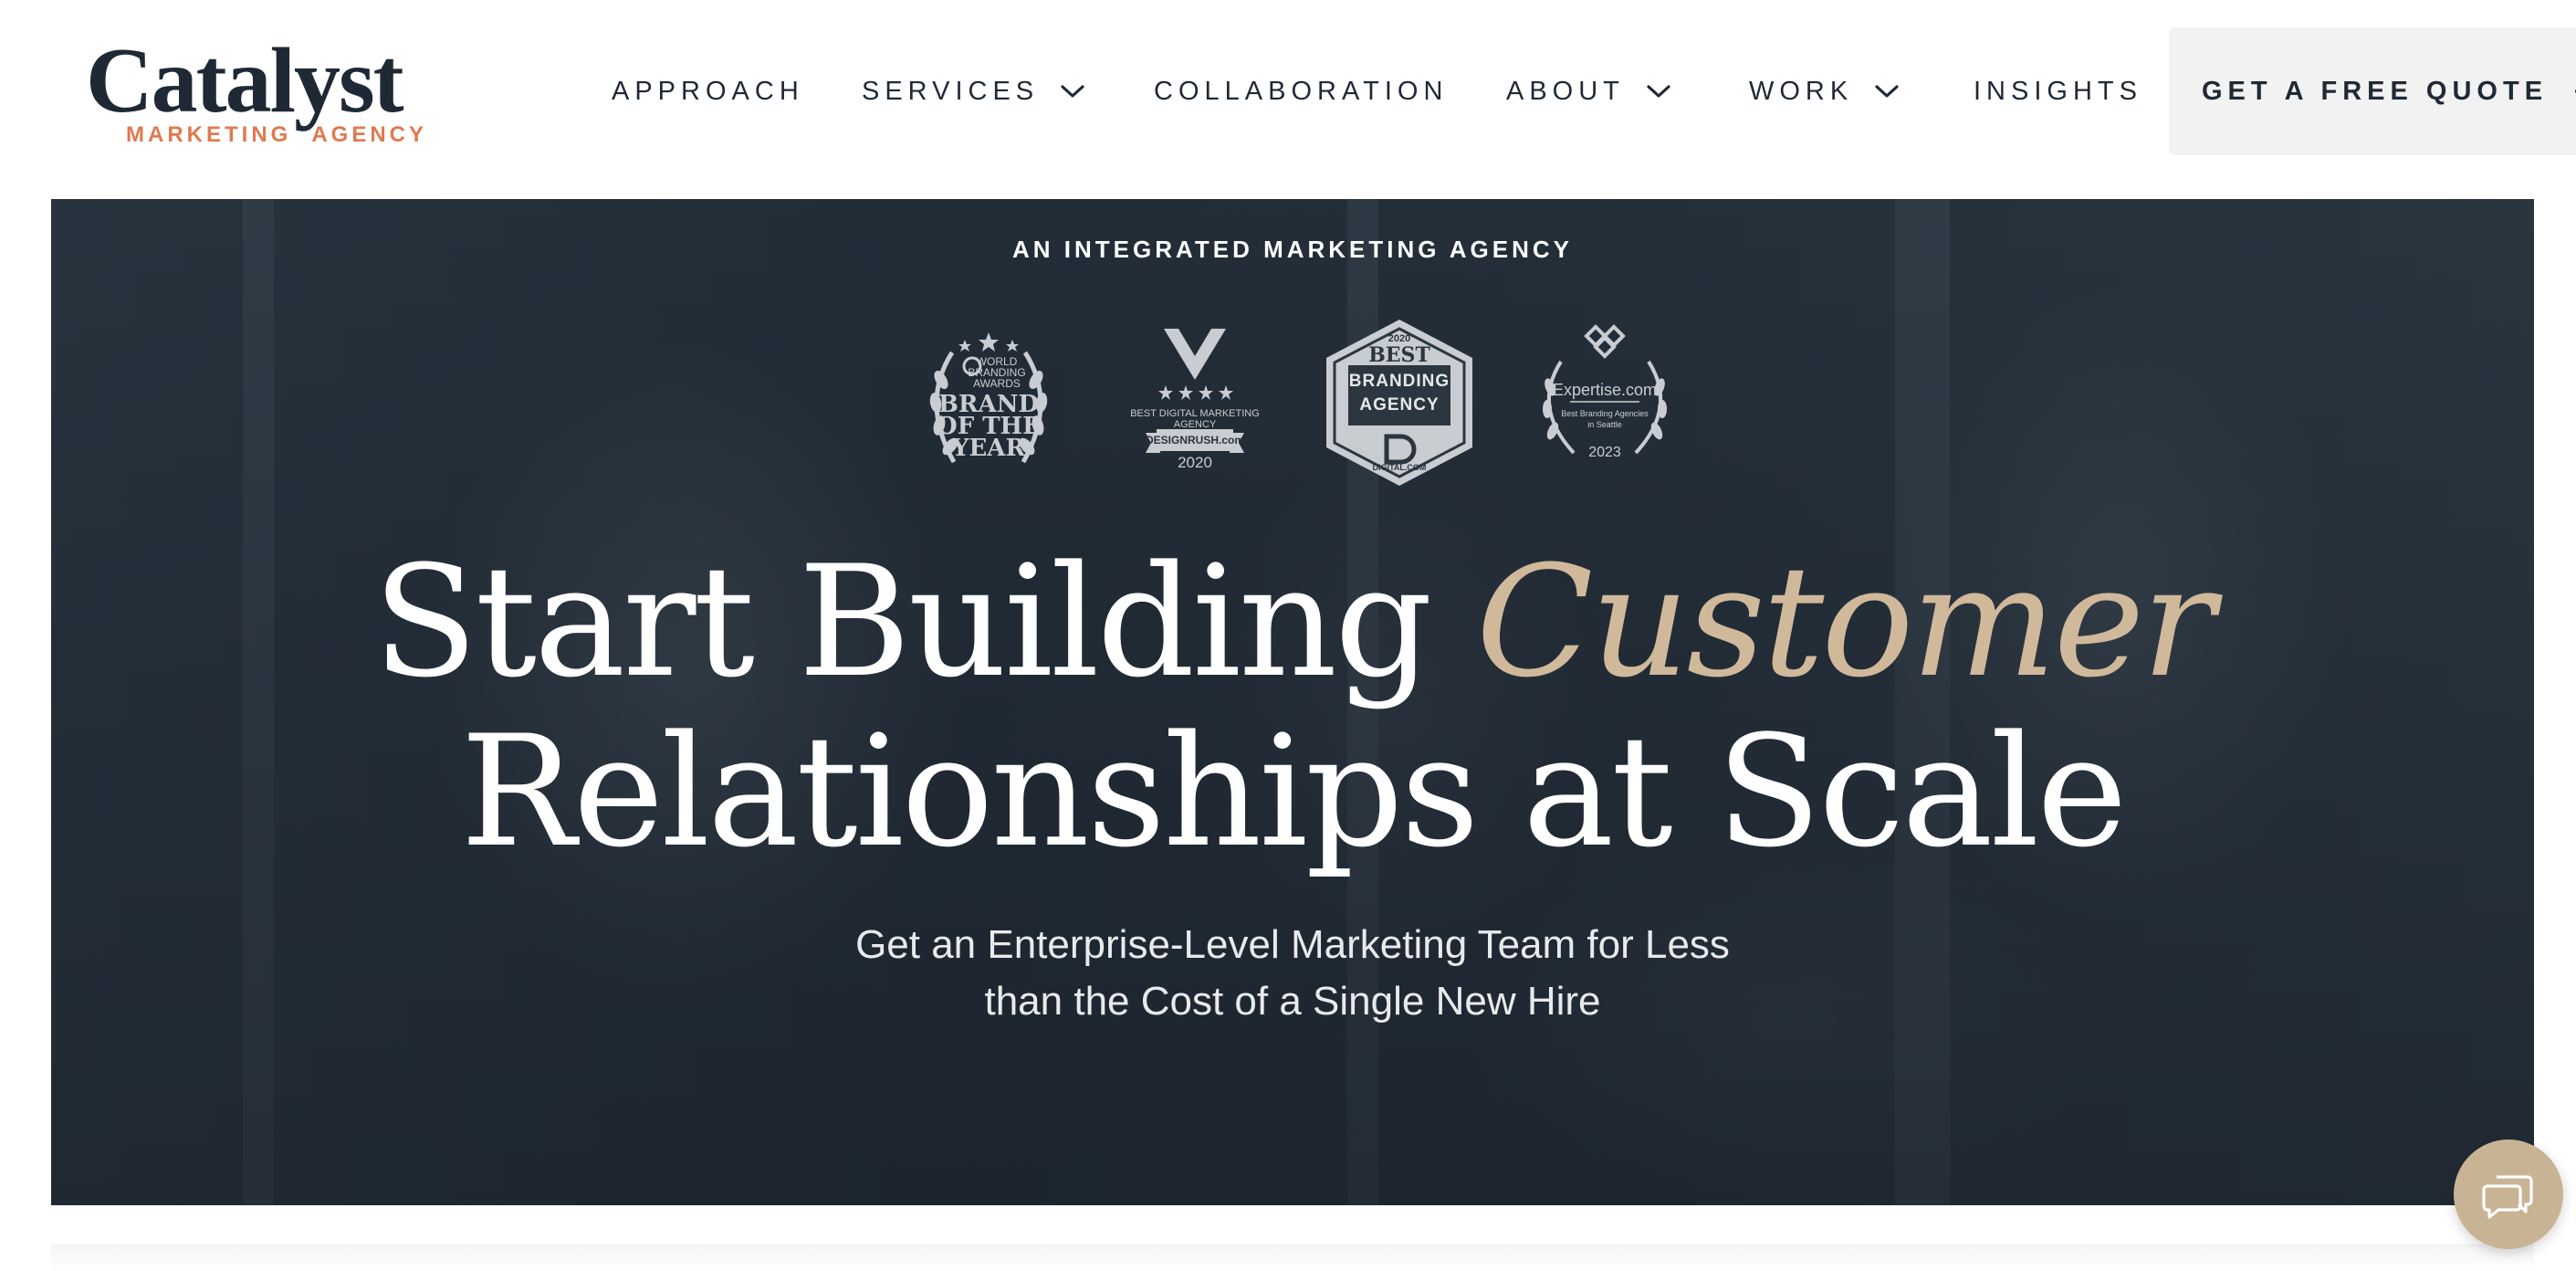 This screenshot has width=2576, height=1271. I want to click on award-badge-digital-com: 2020 BEST BRANDING AGENCY DIGITAL.COM, so click(1399, 402).